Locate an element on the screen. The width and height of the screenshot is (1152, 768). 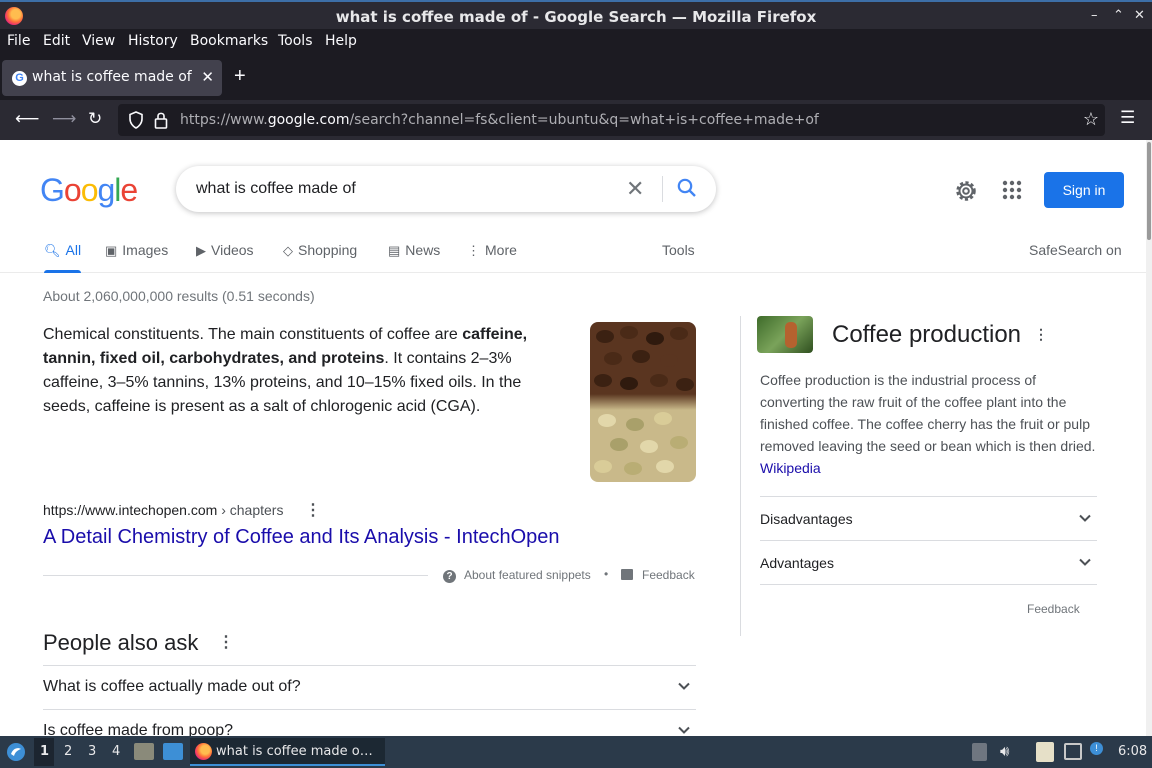
start-menu-icon is located at coordinates (16, 752).